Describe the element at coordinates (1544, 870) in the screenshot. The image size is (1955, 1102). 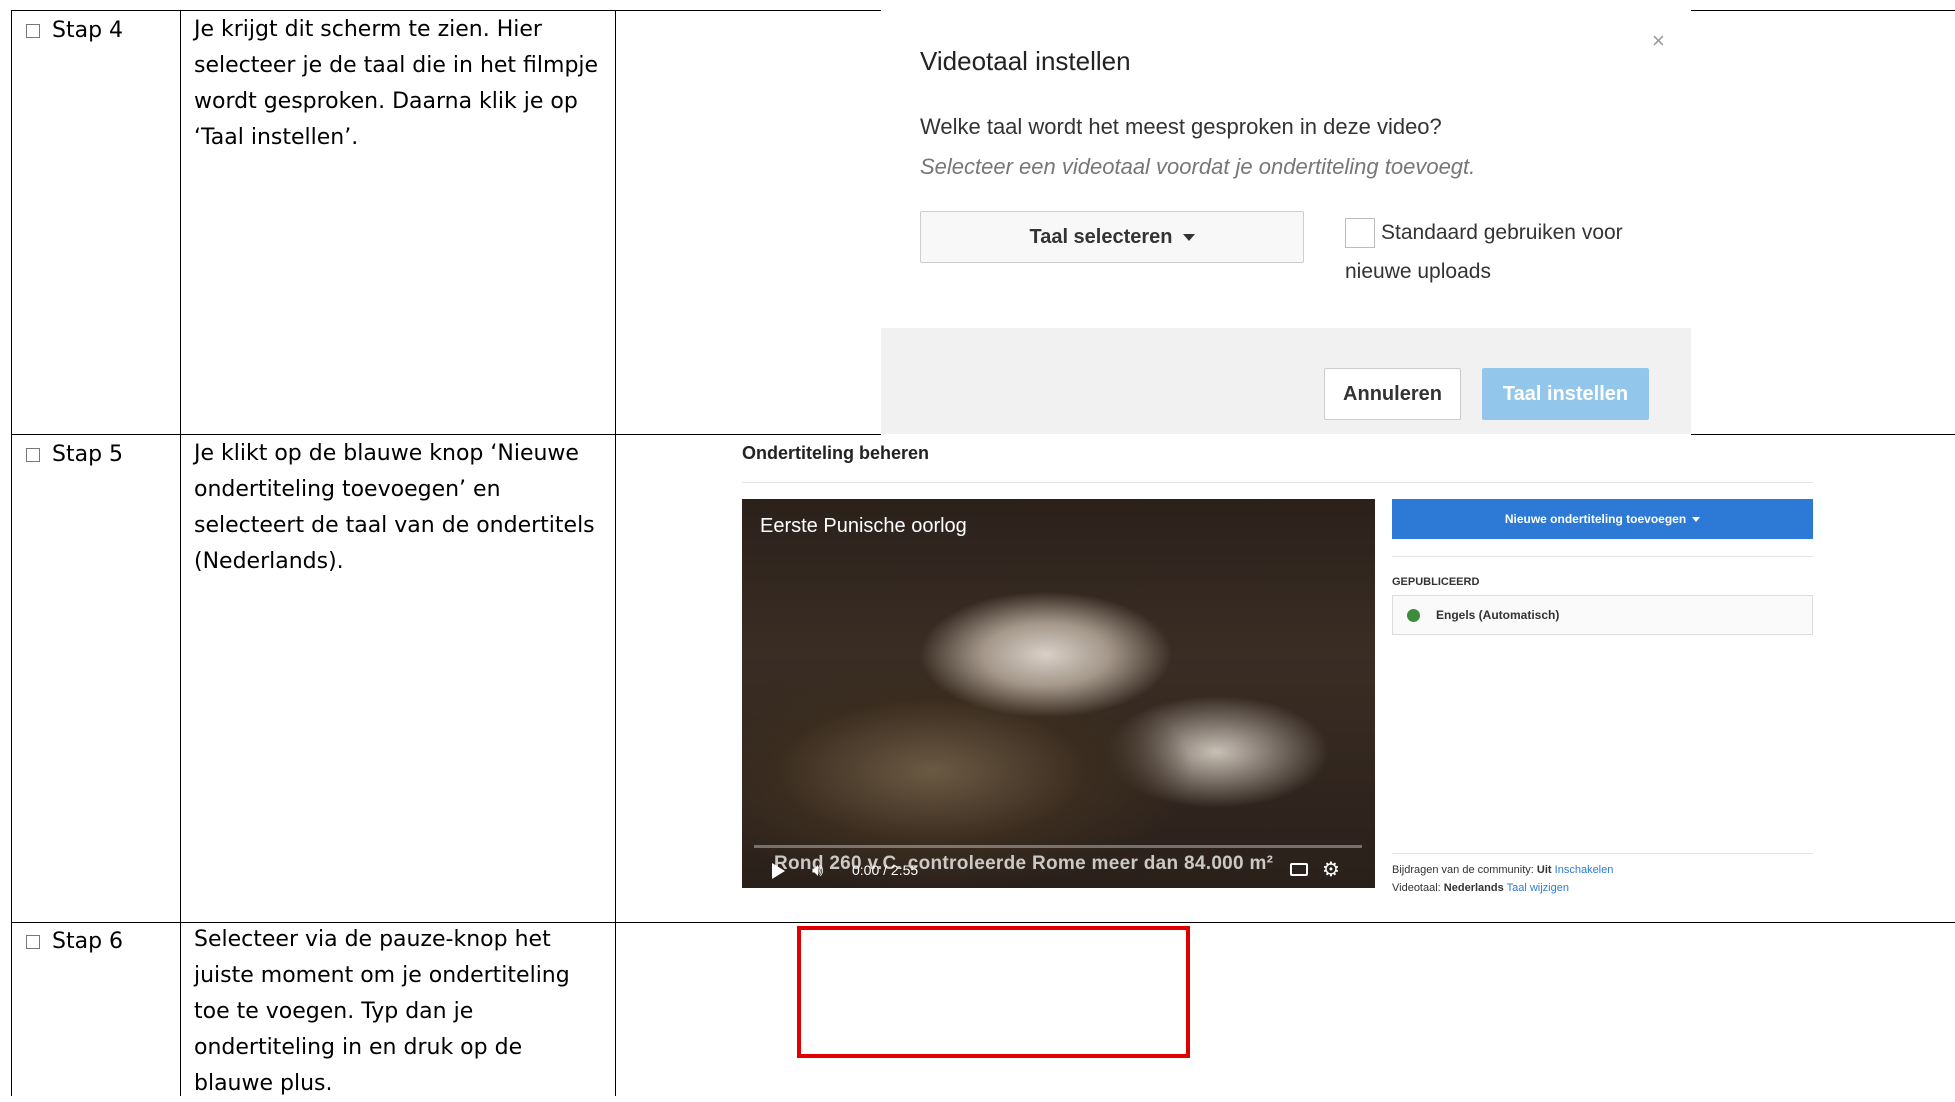
I see `community-value: Uit` at that location.